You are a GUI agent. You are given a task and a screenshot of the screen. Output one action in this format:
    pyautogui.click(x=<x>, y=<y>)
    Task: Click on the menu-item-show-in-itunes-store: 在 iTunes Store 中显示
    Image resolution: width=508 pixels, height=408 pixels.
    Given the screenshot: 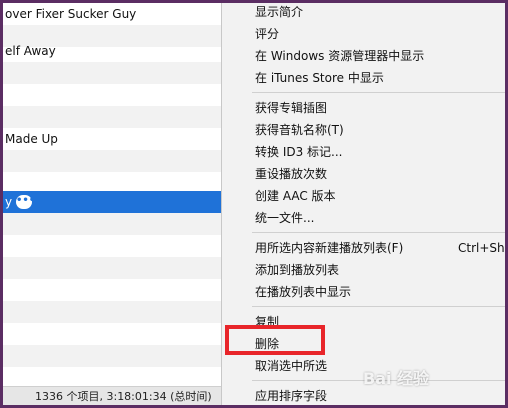 What is the action you would take?
    pyautogui.click(x=363, y=78)
    